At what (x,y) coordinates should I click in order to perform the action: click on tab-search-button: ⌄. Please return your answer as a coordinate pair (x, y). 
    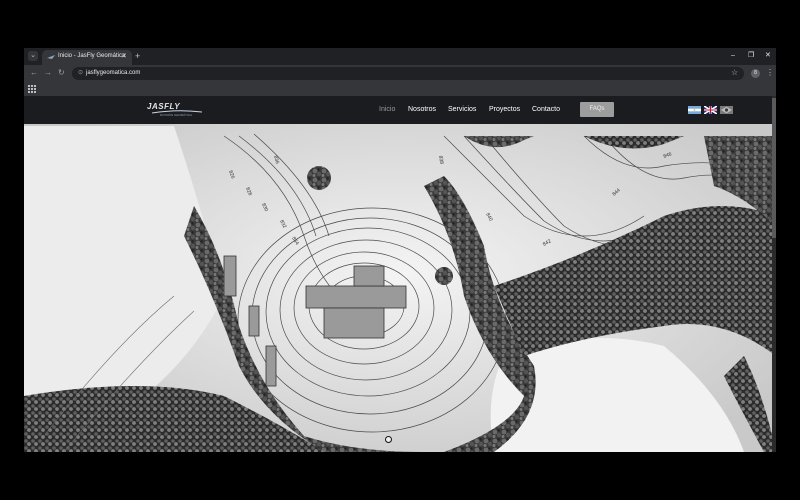
    Looking at the image, I should click on (33, 56).